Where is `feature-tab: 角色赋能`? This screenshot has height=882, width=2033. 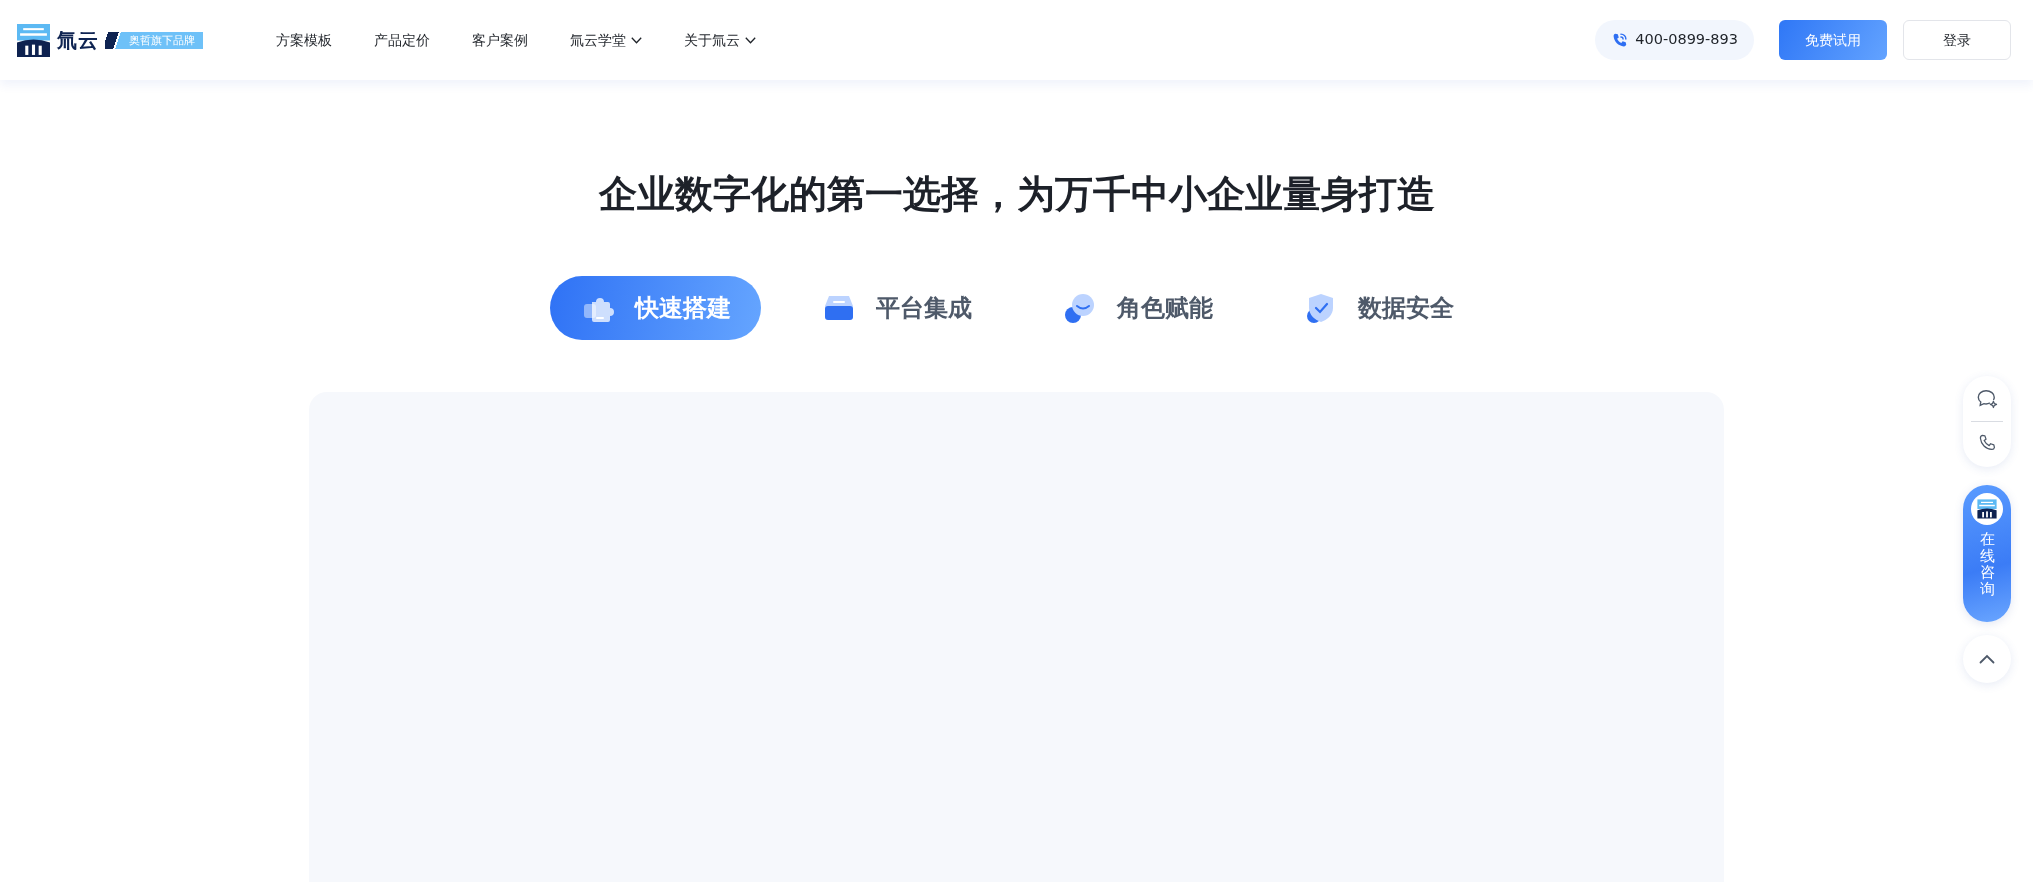
feature-tab: 角色赋能 is located at coordinates (1137, 308).